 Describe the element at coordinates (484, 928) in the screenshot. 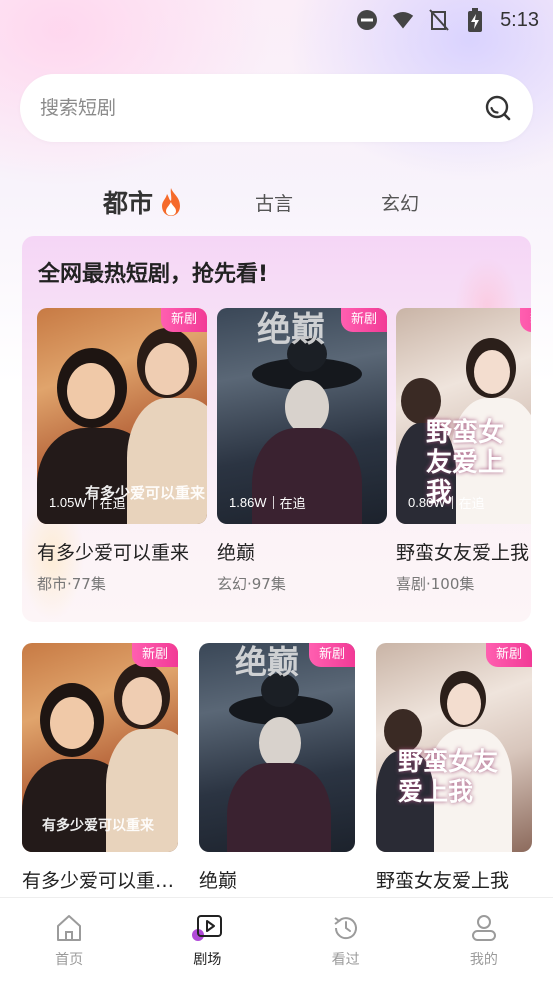

I see `profile-icon` at that location.